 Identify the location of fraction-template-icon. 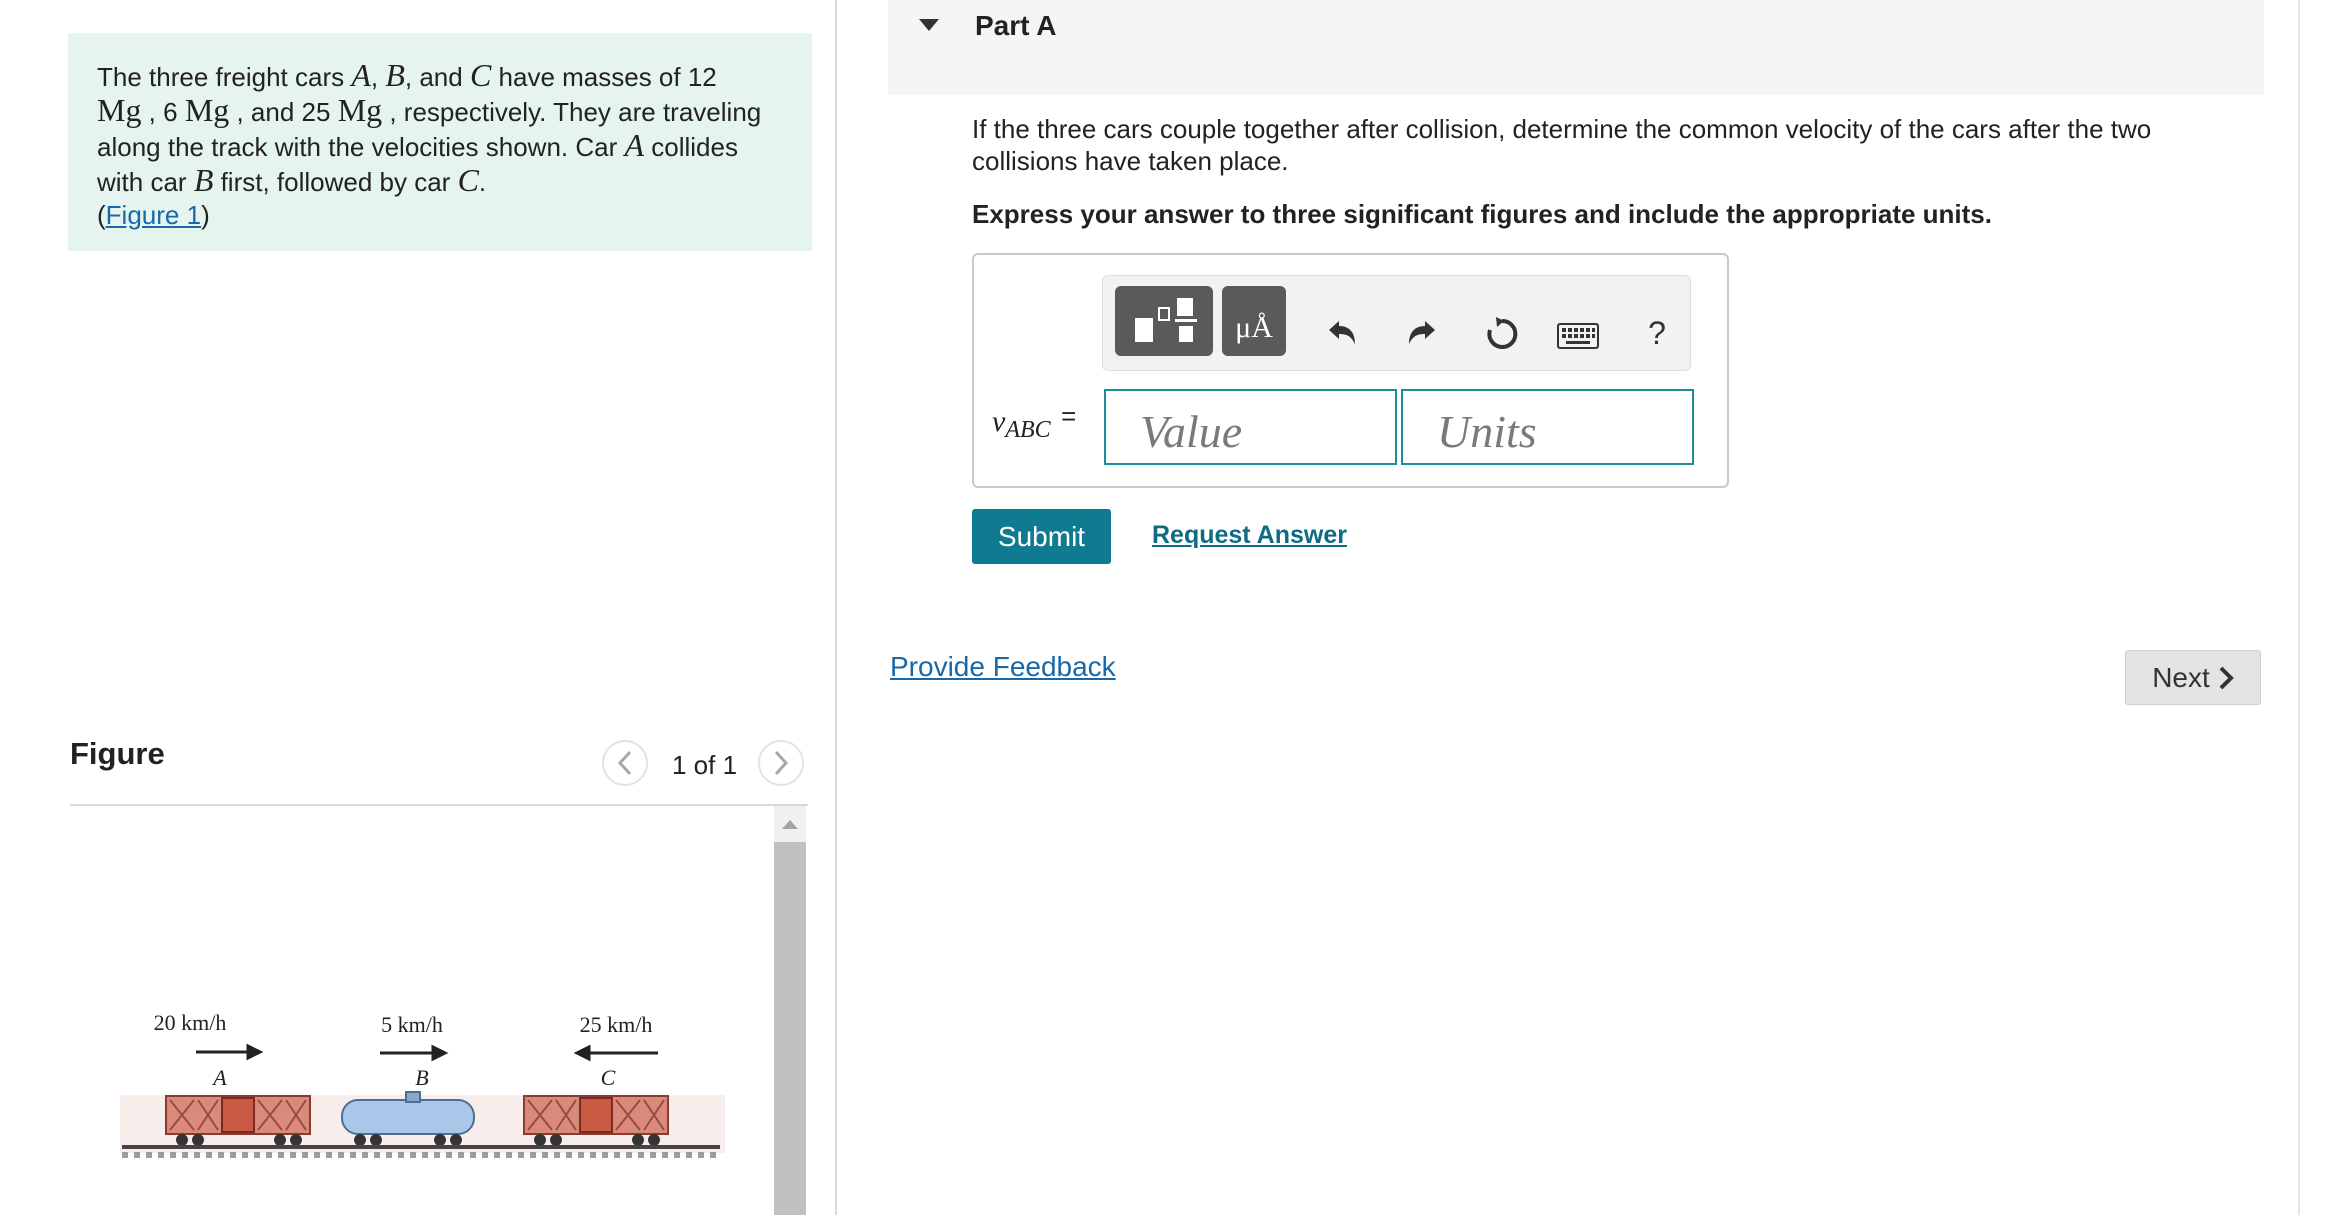
(1166, 320).